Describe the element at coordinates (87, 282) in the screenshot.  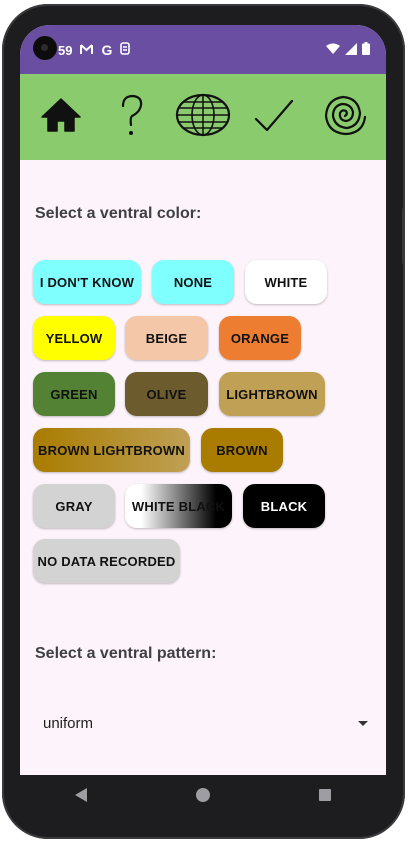
I see `option-i-dont-know: I DON'T KNOW` at that location.